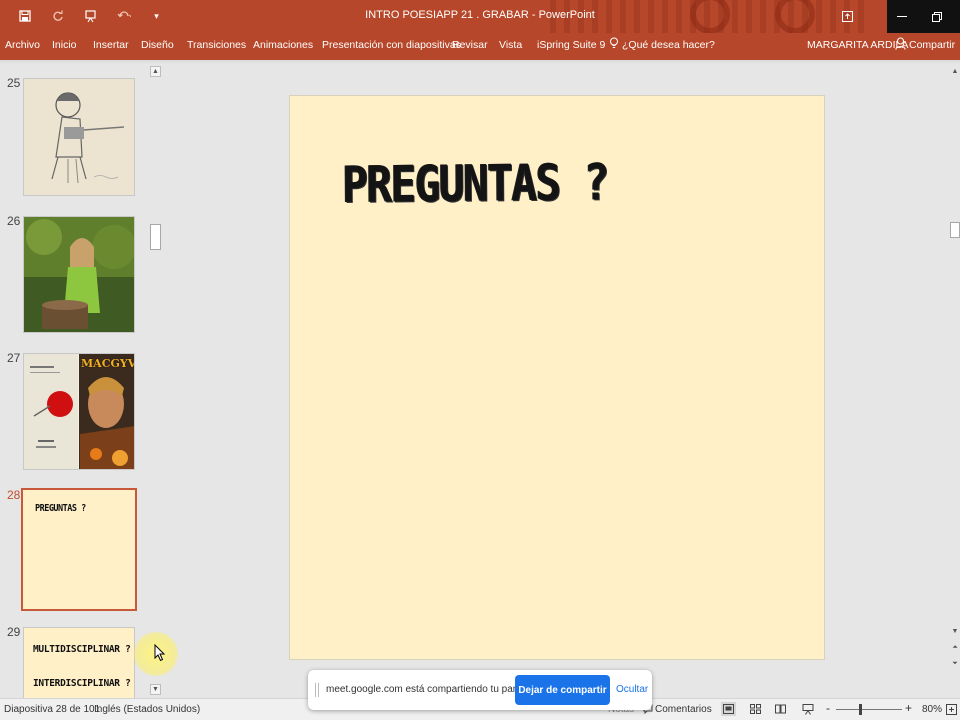 This screenshot has height=720, width=960. What do you see at coordinates (14, 632) in the screenshot?
I see `thumbnail-number: 29` at bounding box center [14, 632].